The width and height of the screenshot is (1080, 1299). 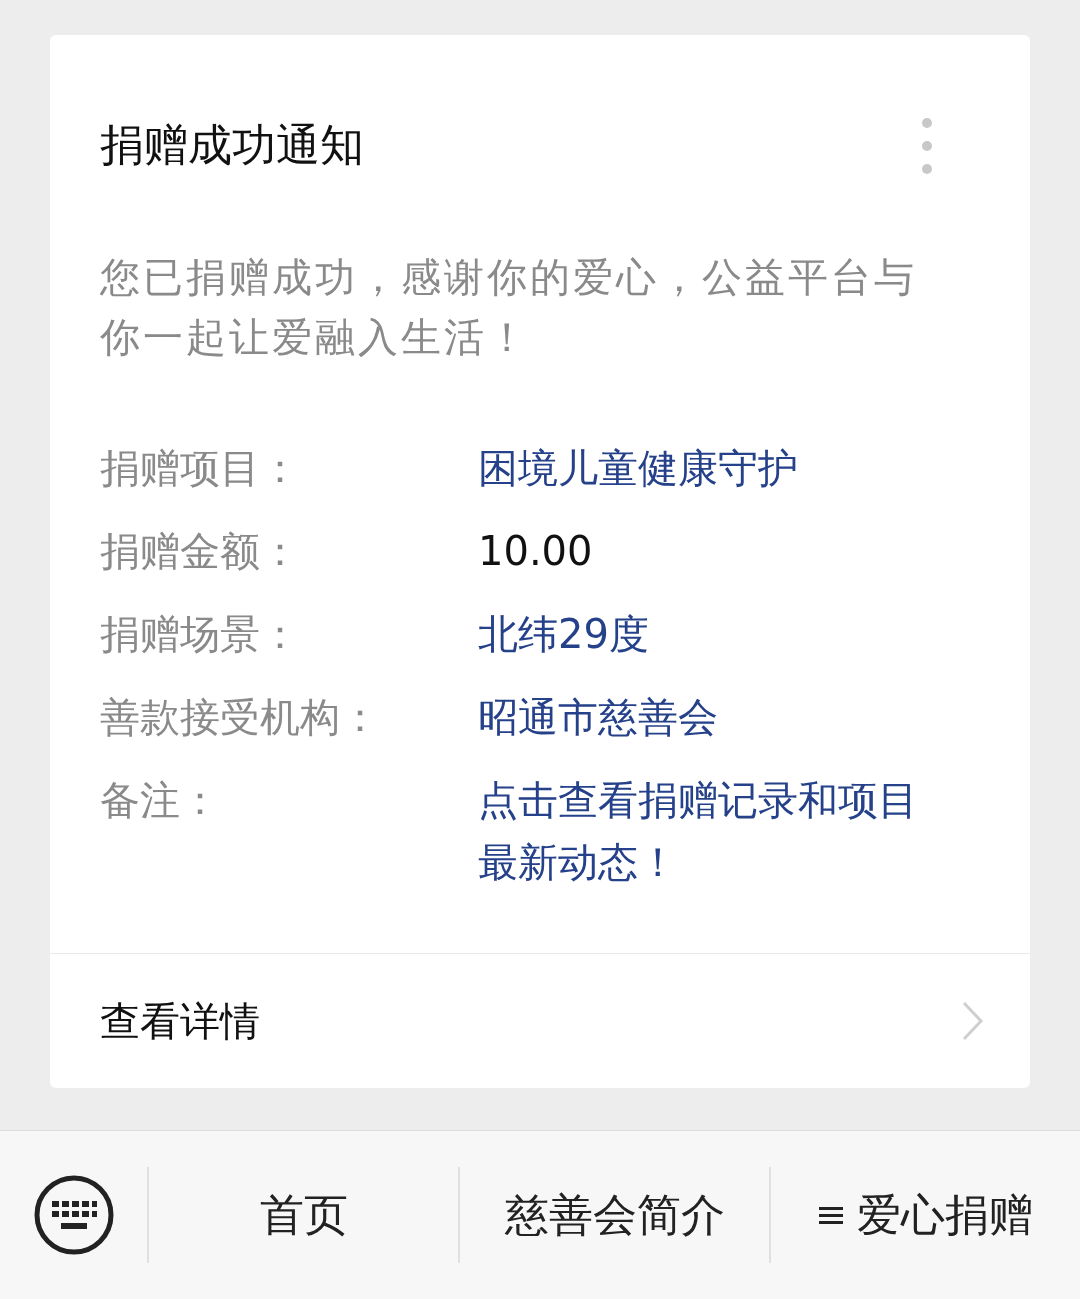 What do you see at coordinates (613, 1215) in the screenshot?
I see `menu-button: 慈善会简介` at bounding box center [613, 1215].